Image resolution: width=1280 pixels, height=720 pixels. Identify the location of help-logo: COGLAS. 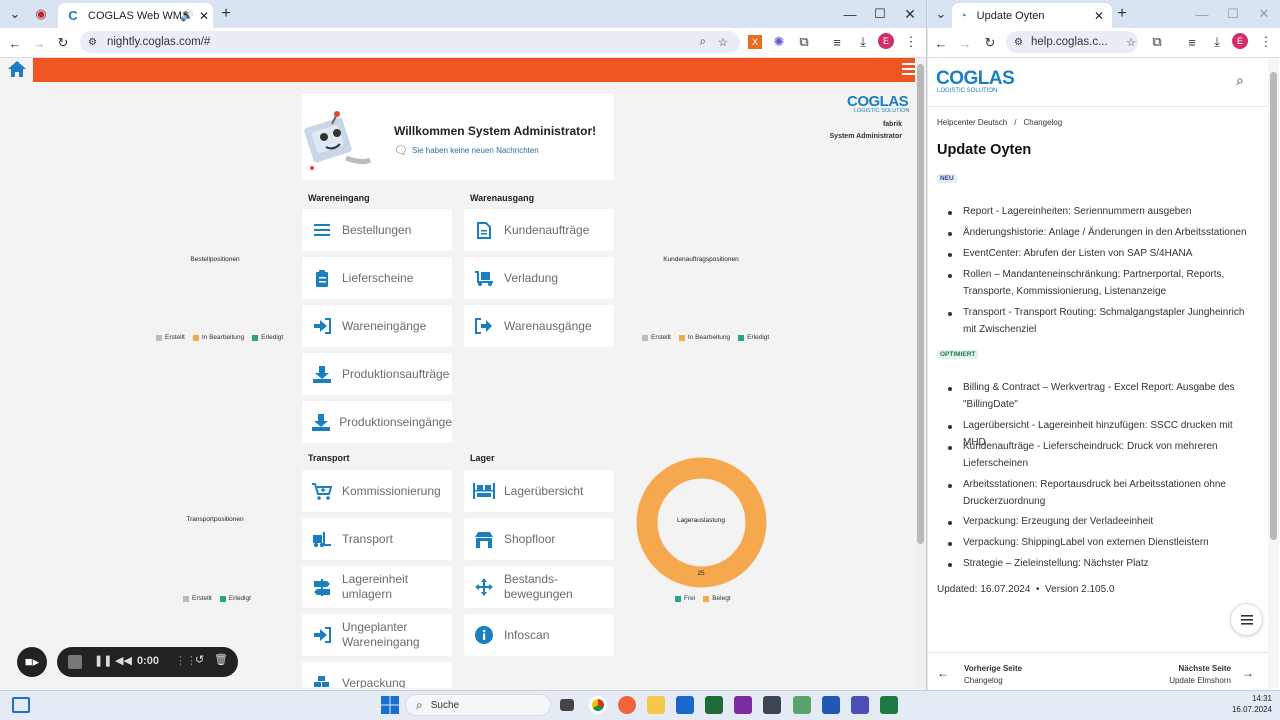
(975, 79).